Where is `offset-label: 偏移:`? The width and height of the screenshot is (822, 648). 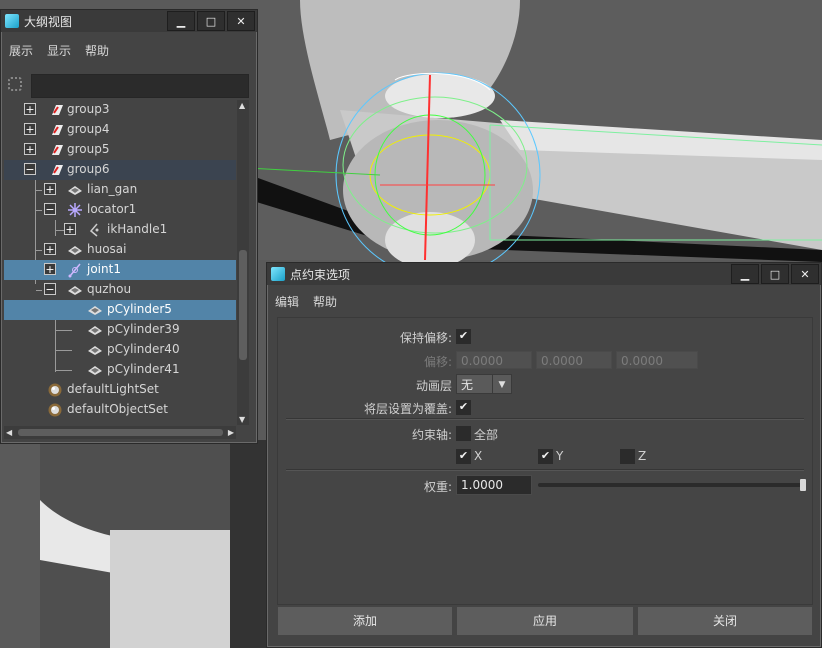 offset-label: 偏移: is located at coordinates (437, 362).